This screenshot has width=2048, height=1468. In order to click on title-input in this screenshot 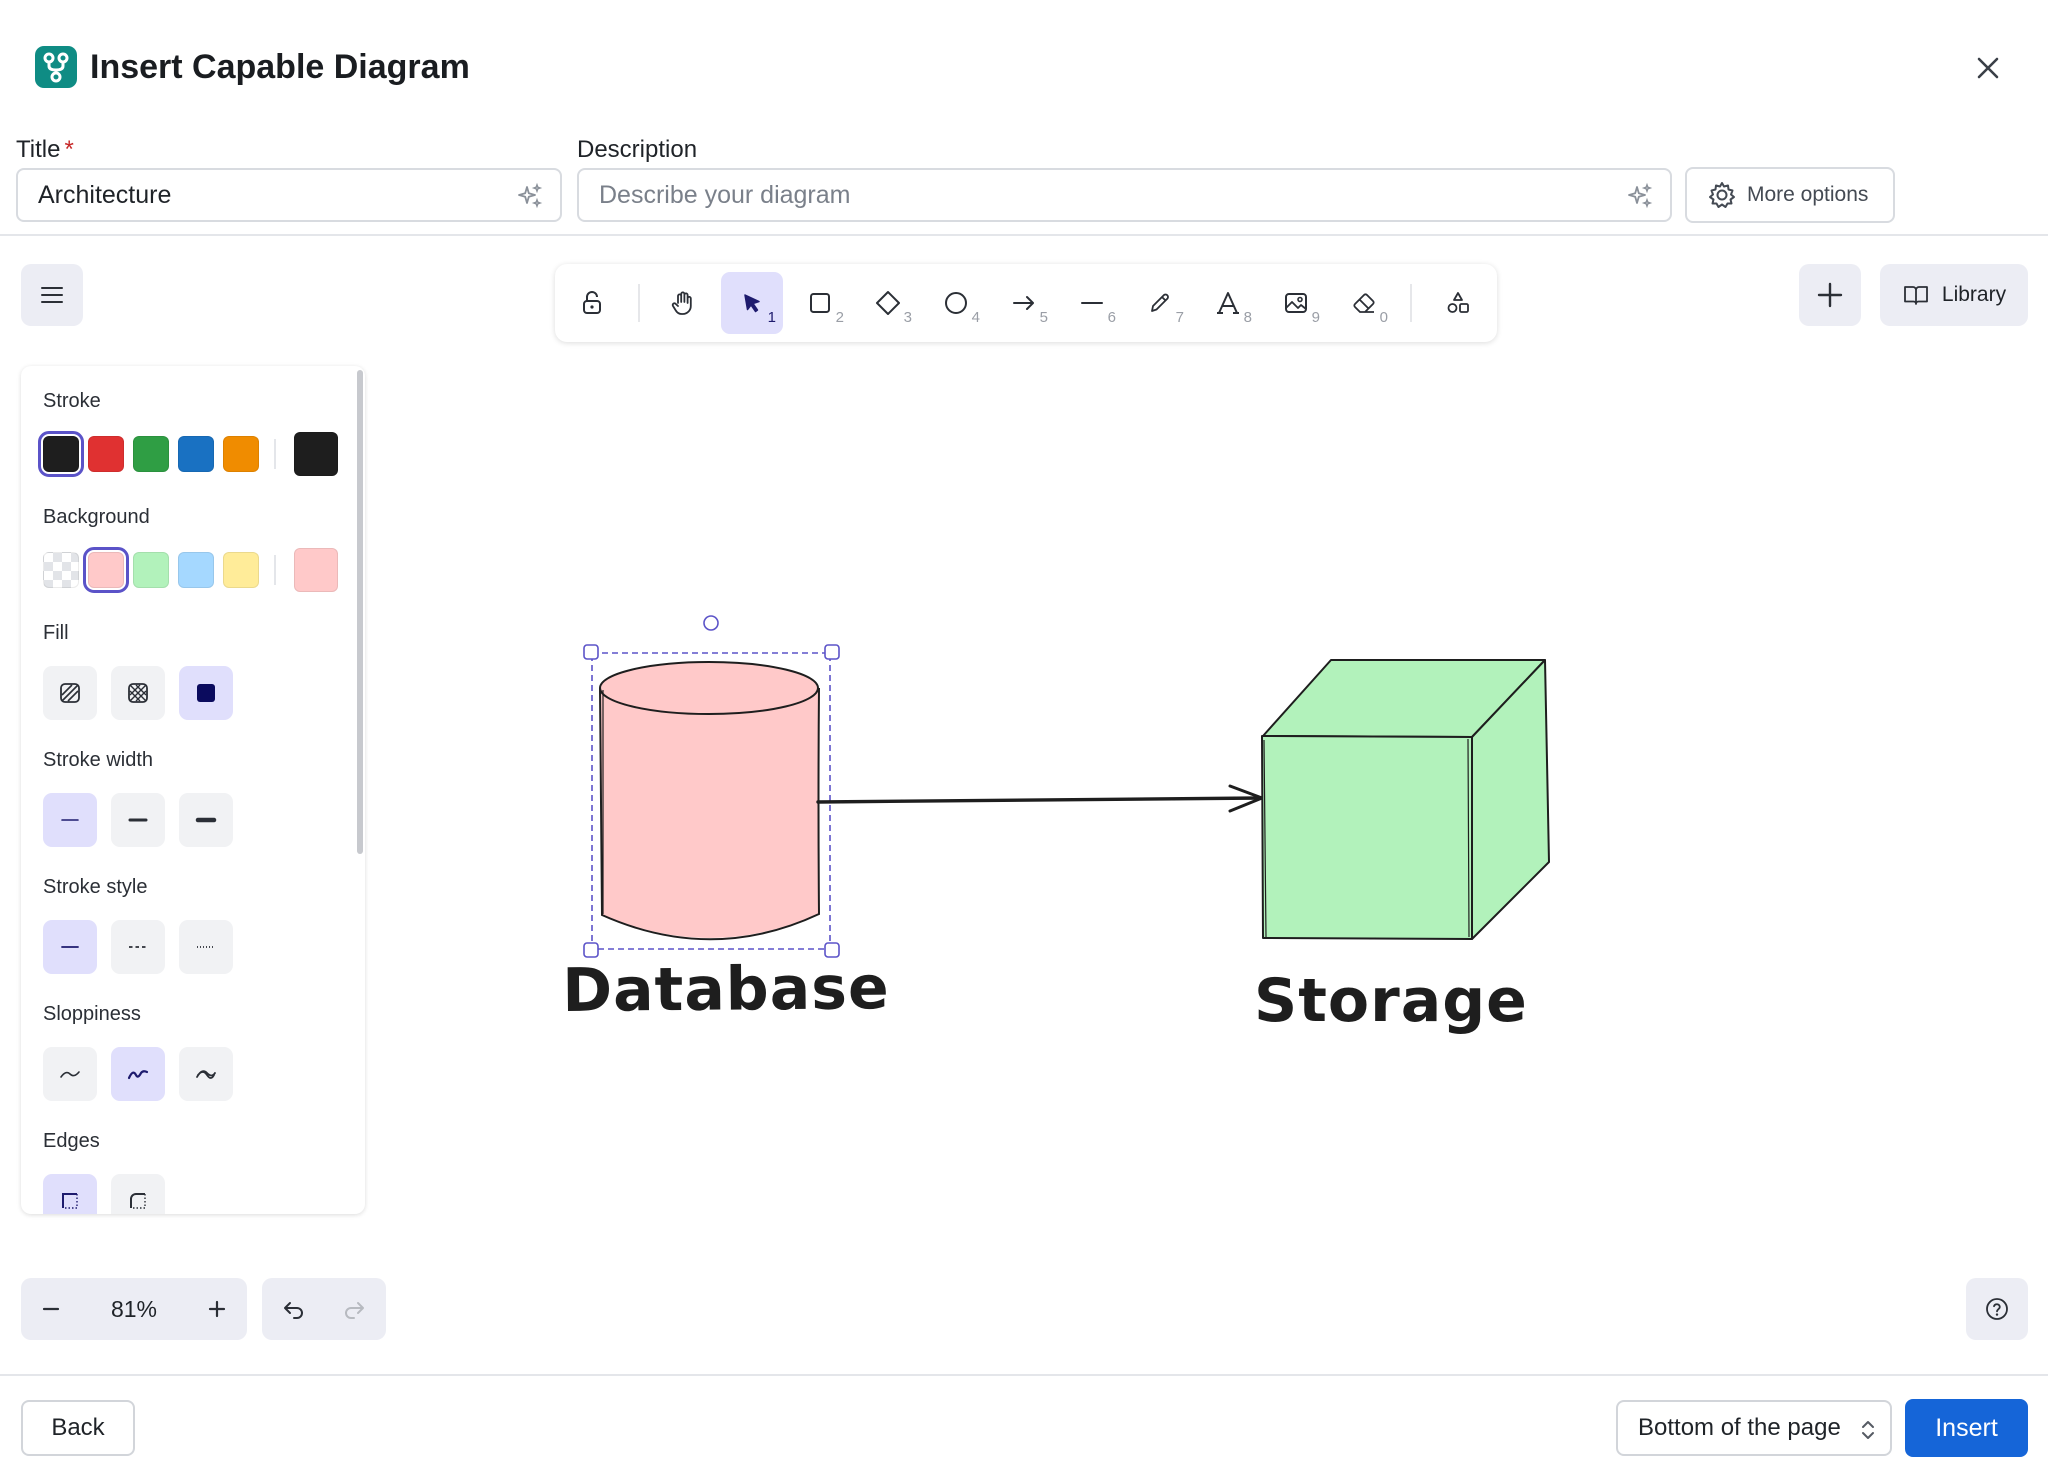, I will do `click(268, 195)`.